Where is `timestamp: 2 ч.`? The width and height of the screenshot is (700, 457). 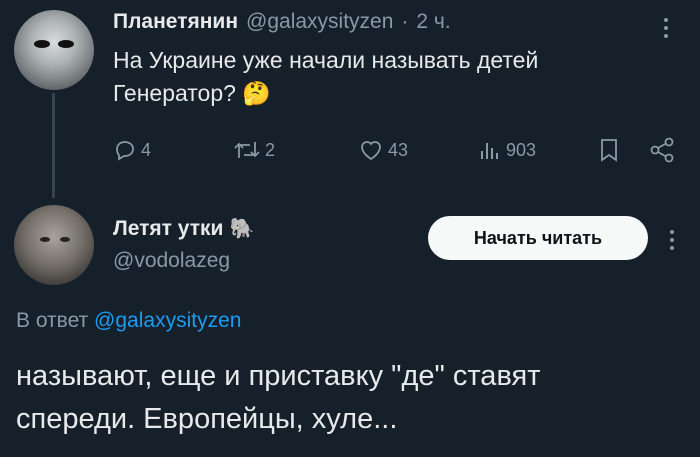 timestamp: 2 ч. is located at coordinates (433, 22).